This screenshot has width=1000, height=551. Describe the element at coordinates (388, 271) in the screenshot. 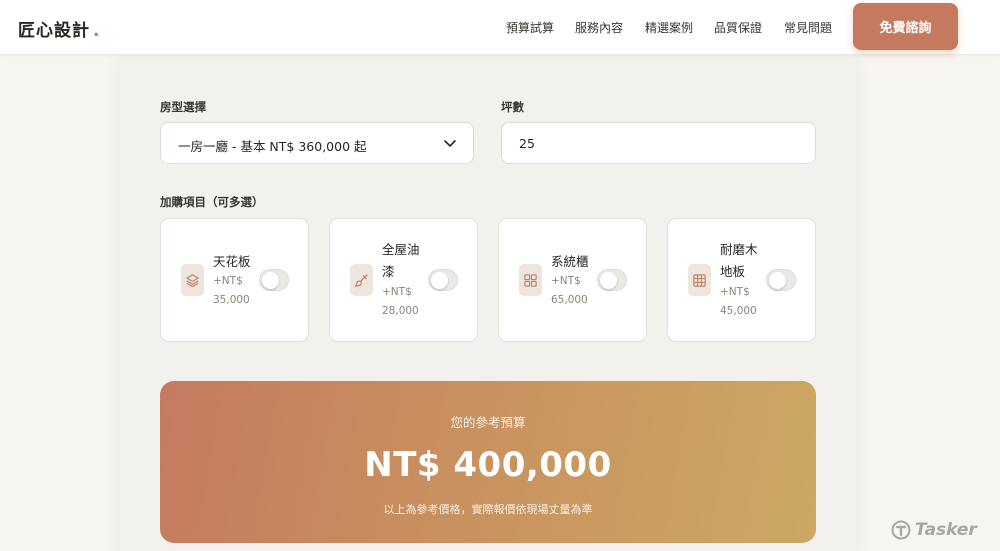

I see `addon-name-line-2: 漆` at that location.